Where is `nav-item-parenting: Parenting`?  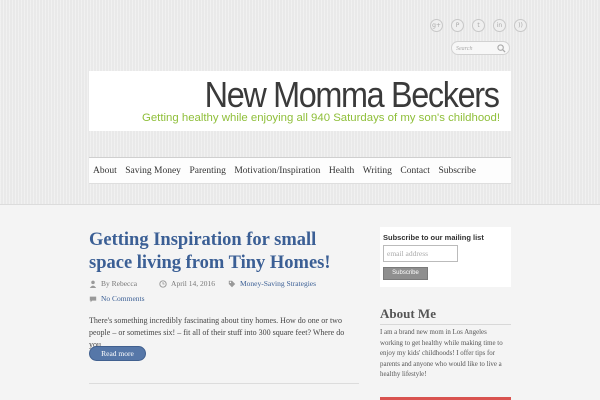
nav-item-parenting: Parenting is located at coordinates (207, 171).